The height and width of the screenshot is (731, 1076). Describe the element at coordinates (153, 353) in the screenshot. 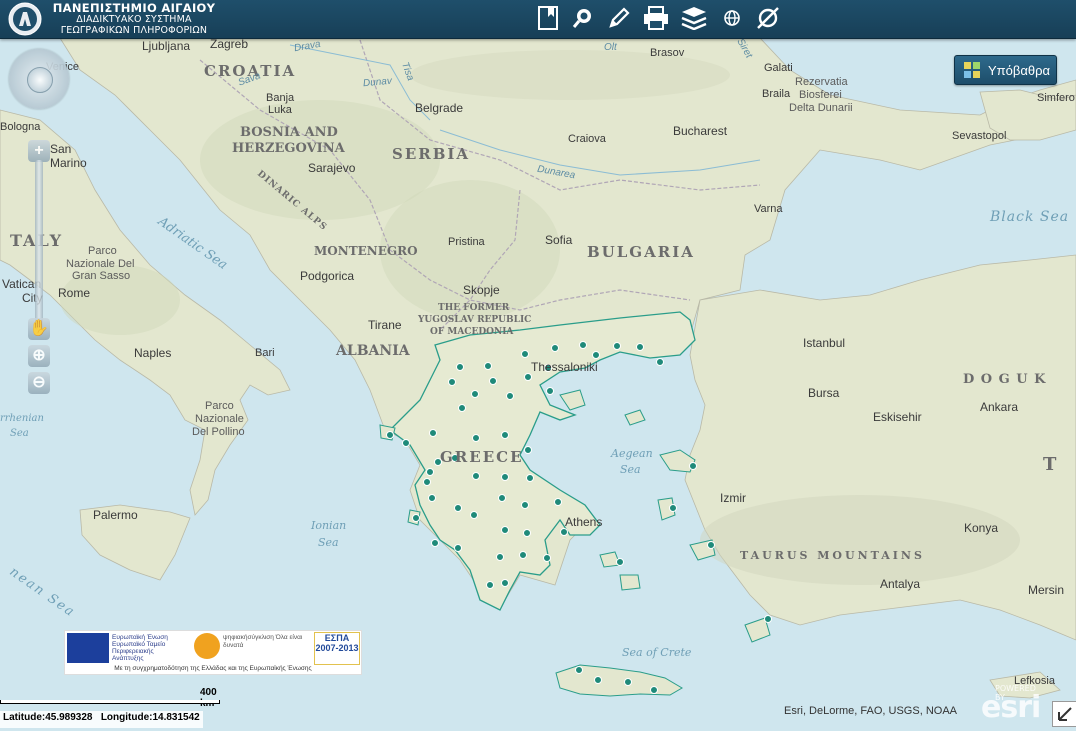

I see `city-naples: Naples` at that location.